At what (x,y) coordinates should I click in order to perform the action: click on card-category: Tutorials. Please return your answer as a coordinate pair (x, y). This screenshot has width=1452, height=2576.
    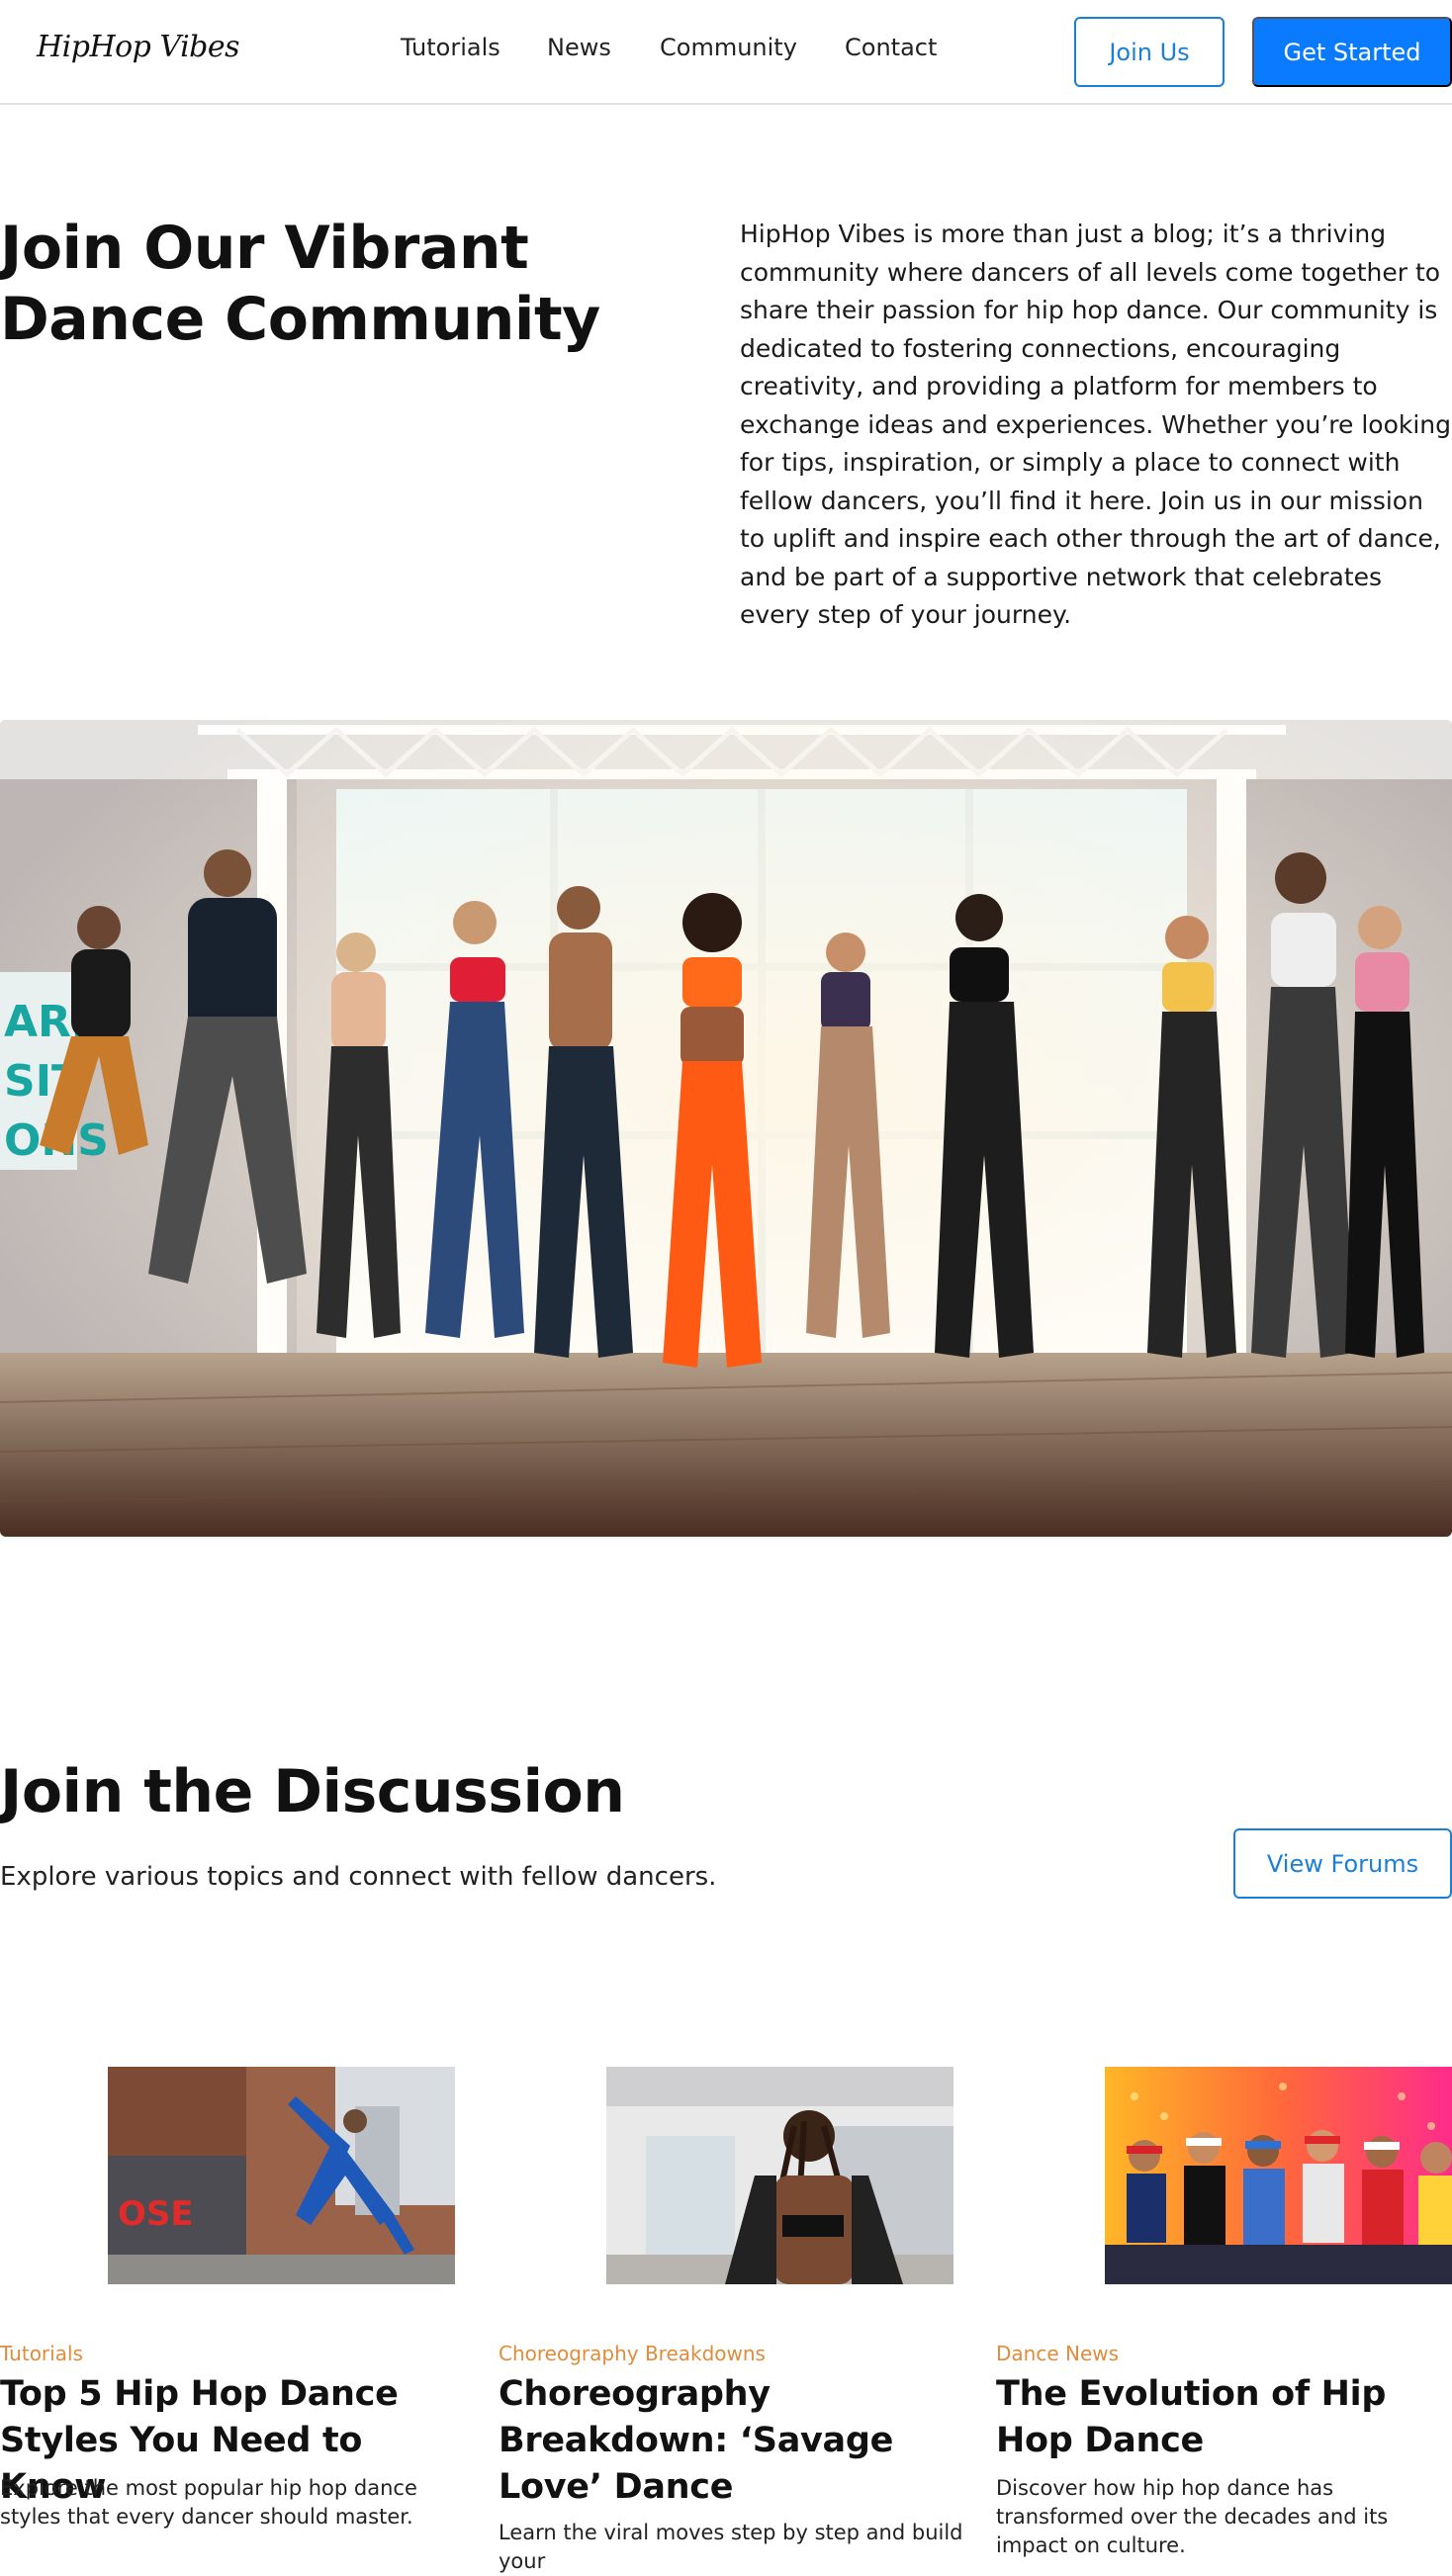
    Looking at the image, I should click on (41, 2353).